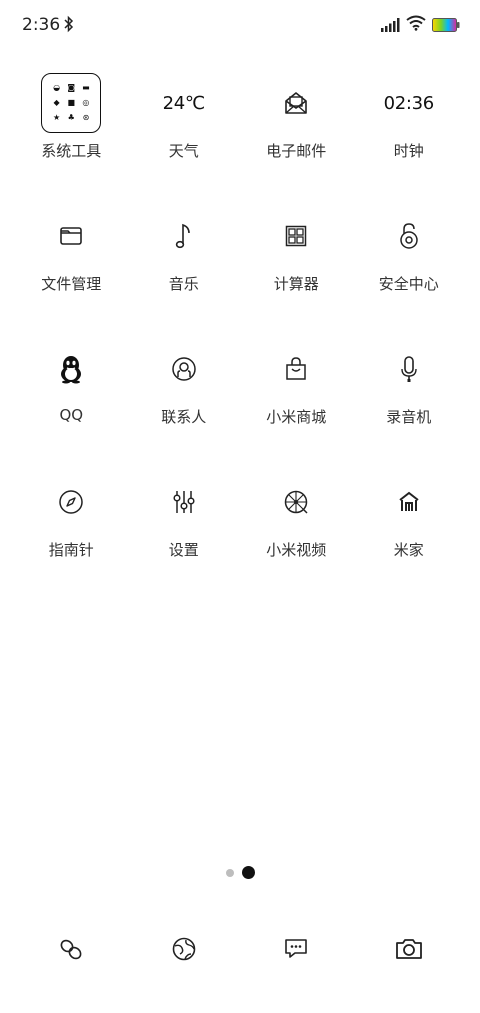 The height and width of the screenshot is (1013, 480). I want to click on app-label: 计算器, so click(296, 284).